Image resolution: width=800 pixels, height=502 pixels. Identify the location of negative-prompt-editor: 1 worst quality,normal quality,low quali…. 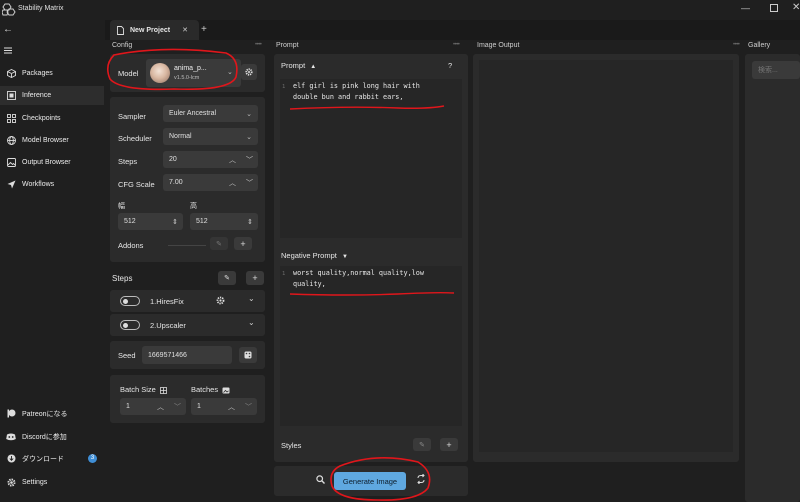
(371, 346).